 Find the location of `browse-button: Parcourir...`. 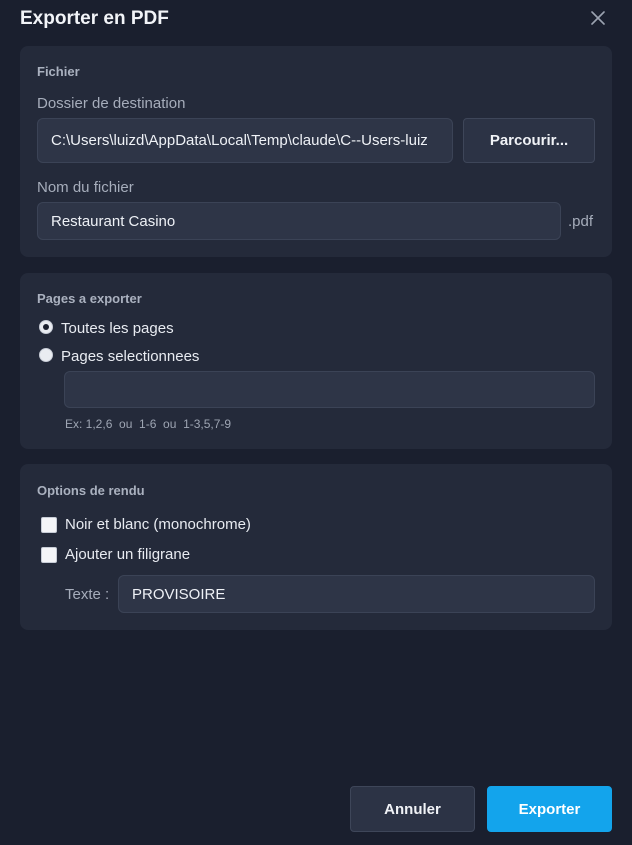

browse-button: Parcourir... is located at coordinates (529, 140).